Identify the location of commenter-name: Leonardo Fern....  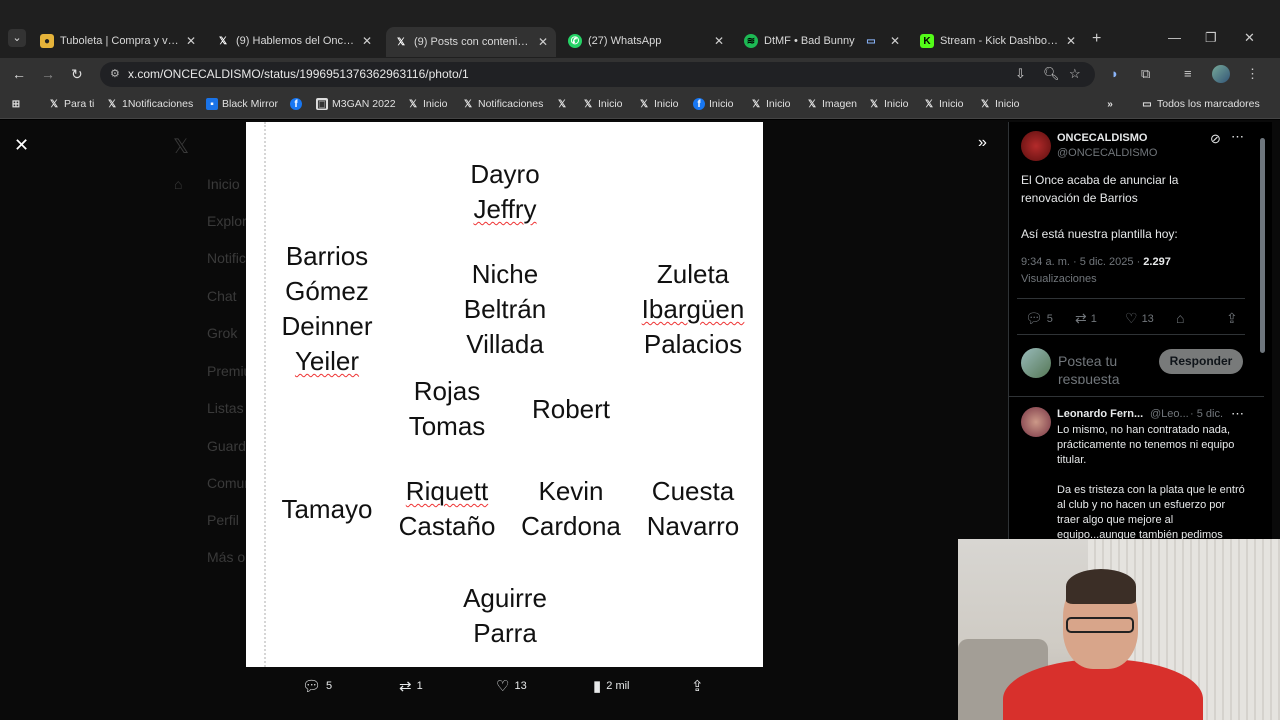
(1100, 414).